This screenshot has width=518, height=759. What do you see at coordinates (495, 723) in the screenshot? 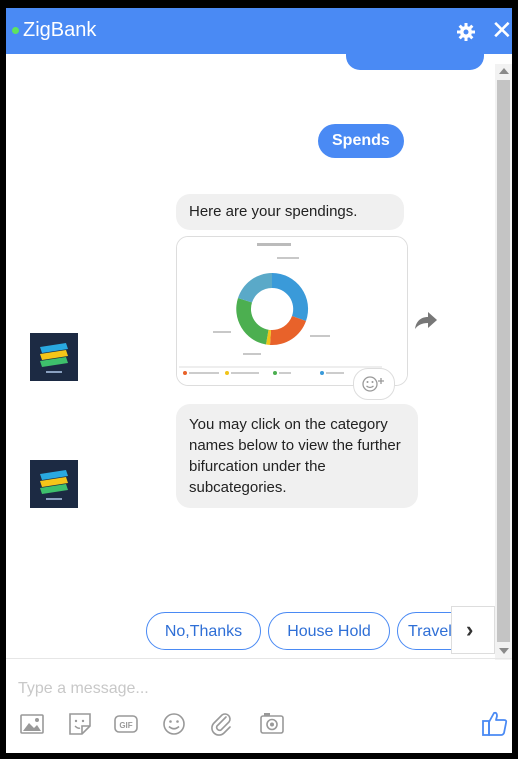
I see `thumbs-up-icon` at bounding box center [495, 723].